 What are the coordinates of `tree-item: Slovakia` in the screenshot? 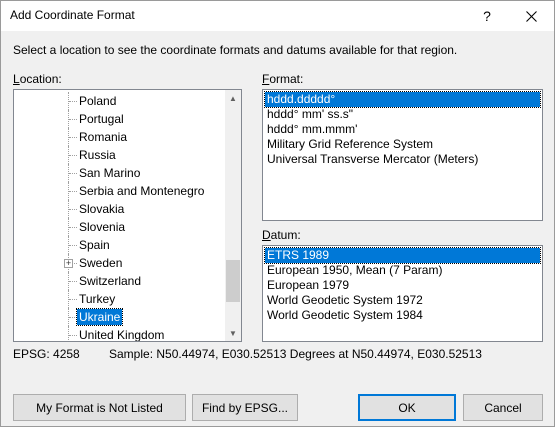 It's located at (119, 209).